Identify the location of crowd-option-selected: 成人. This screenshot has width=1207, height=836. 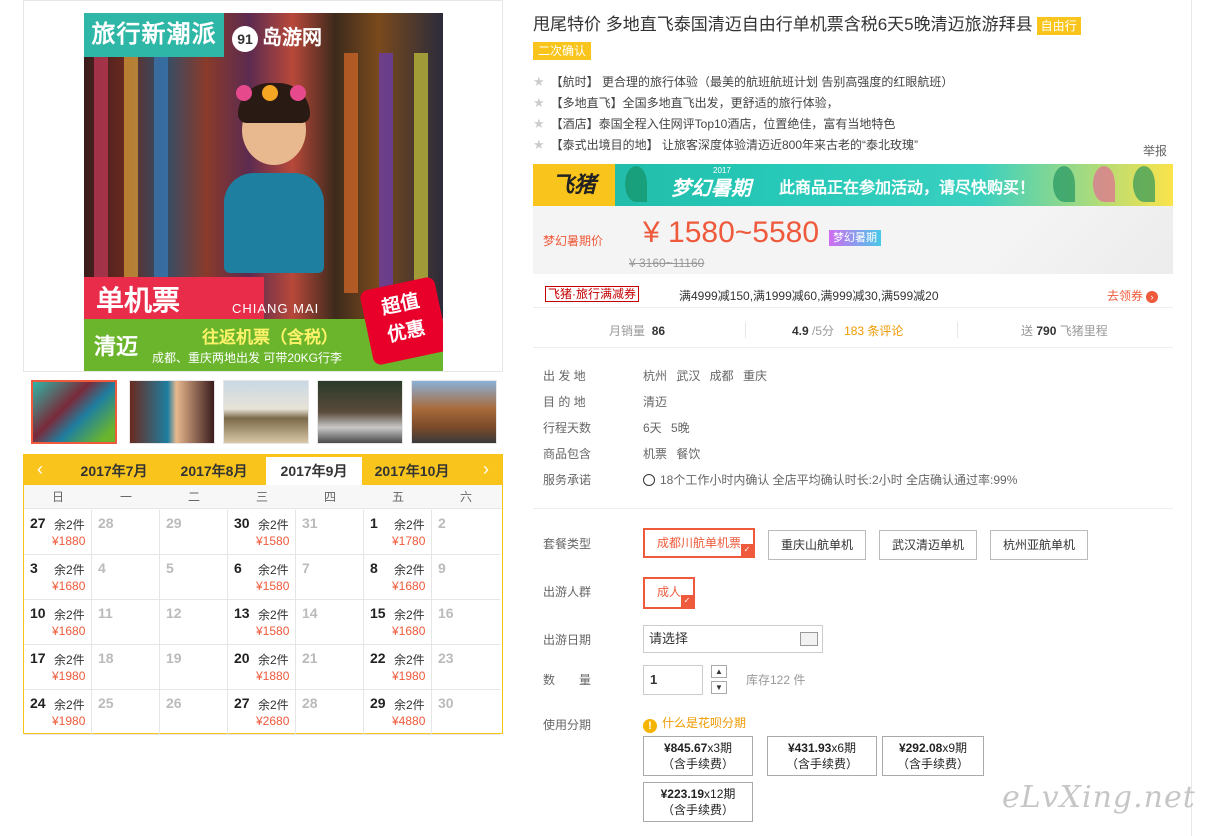
(669, 593).